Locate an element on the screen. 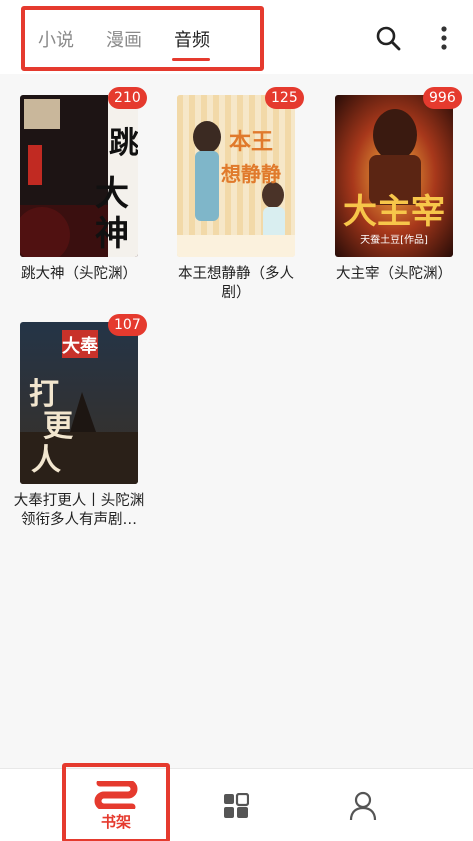 The width and height of the screenshot is (473, 841). svg-text: 跳 is located at coordinates (123, 143).